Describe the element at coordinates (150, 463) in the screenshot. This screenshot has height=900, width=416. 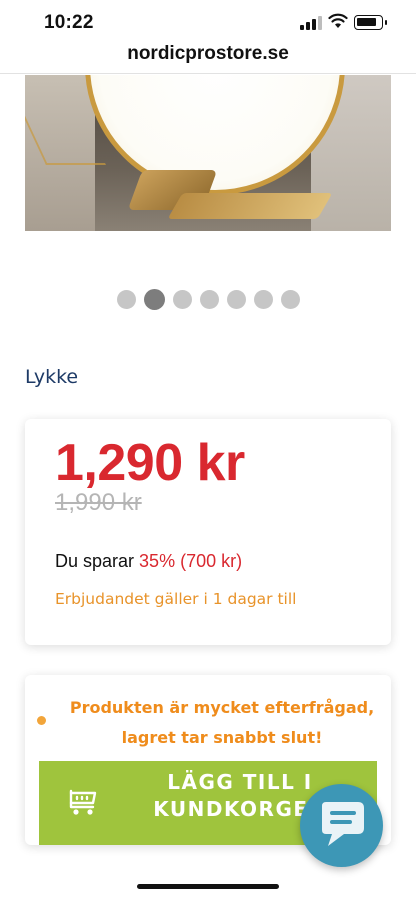
I see `current-price: 1,290 kr` at that location.